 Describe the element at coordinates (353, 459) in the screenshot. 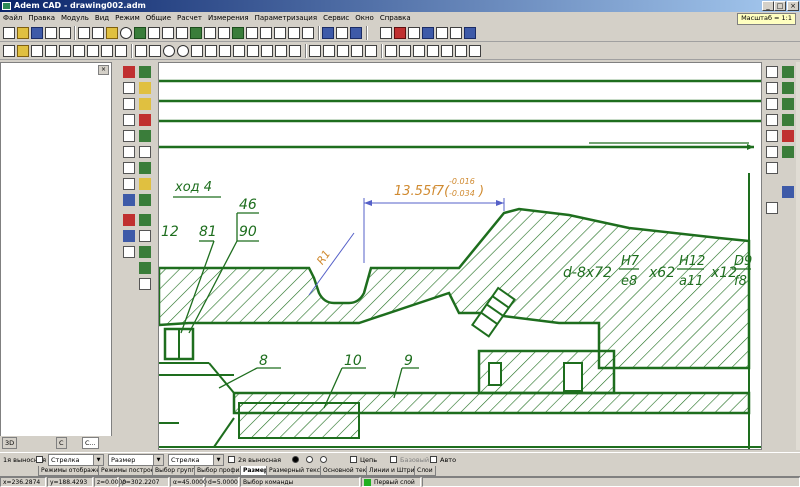

I see `chain-checkbox` at that location.